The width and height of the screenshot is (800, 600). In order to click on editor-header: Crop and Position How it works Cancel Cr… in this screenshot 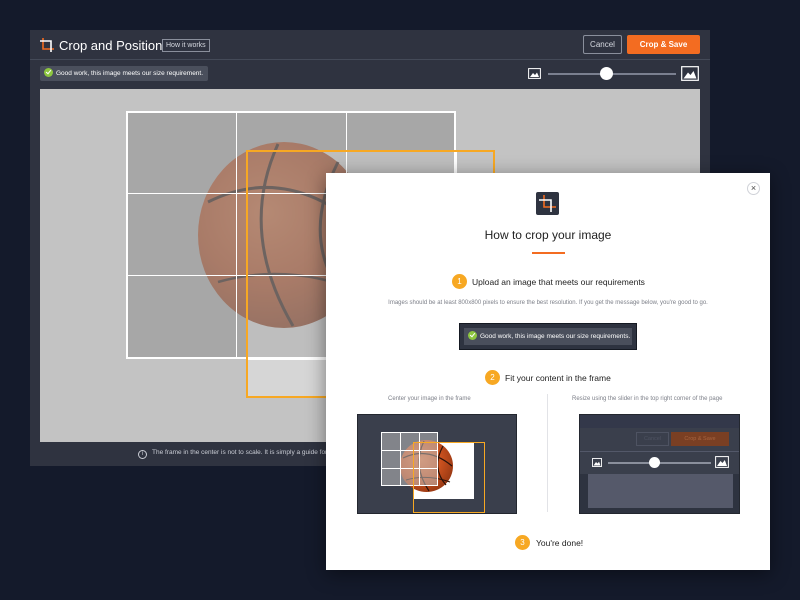, I will do `click(370, 45)`.